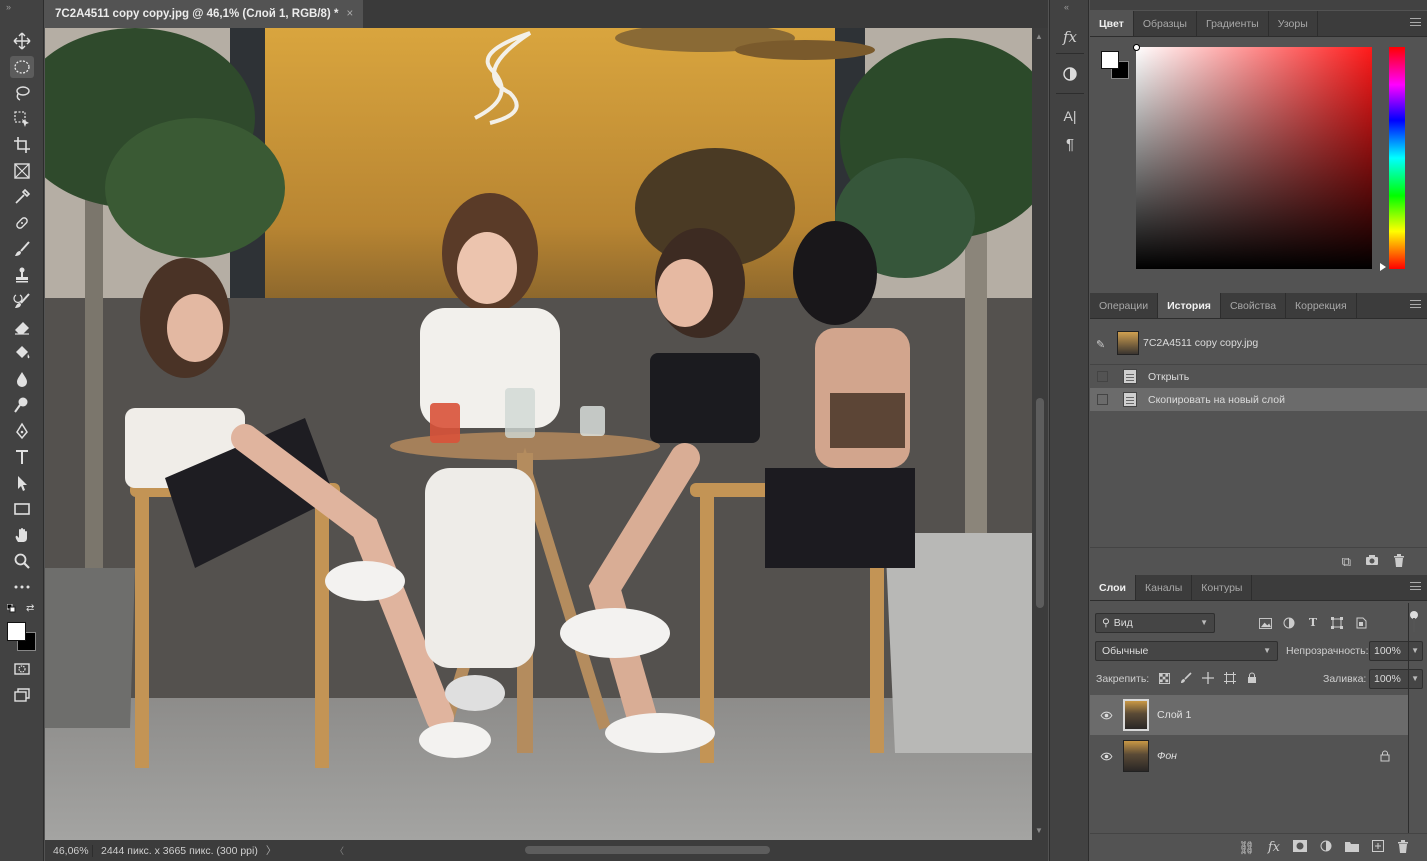 The width and height of the screenshot is (1427, 861). What do you see at coordinates (1293, 23) in the screenshot?
I see `tab-patterns: Узоры` at bounding box center [1293, 23].